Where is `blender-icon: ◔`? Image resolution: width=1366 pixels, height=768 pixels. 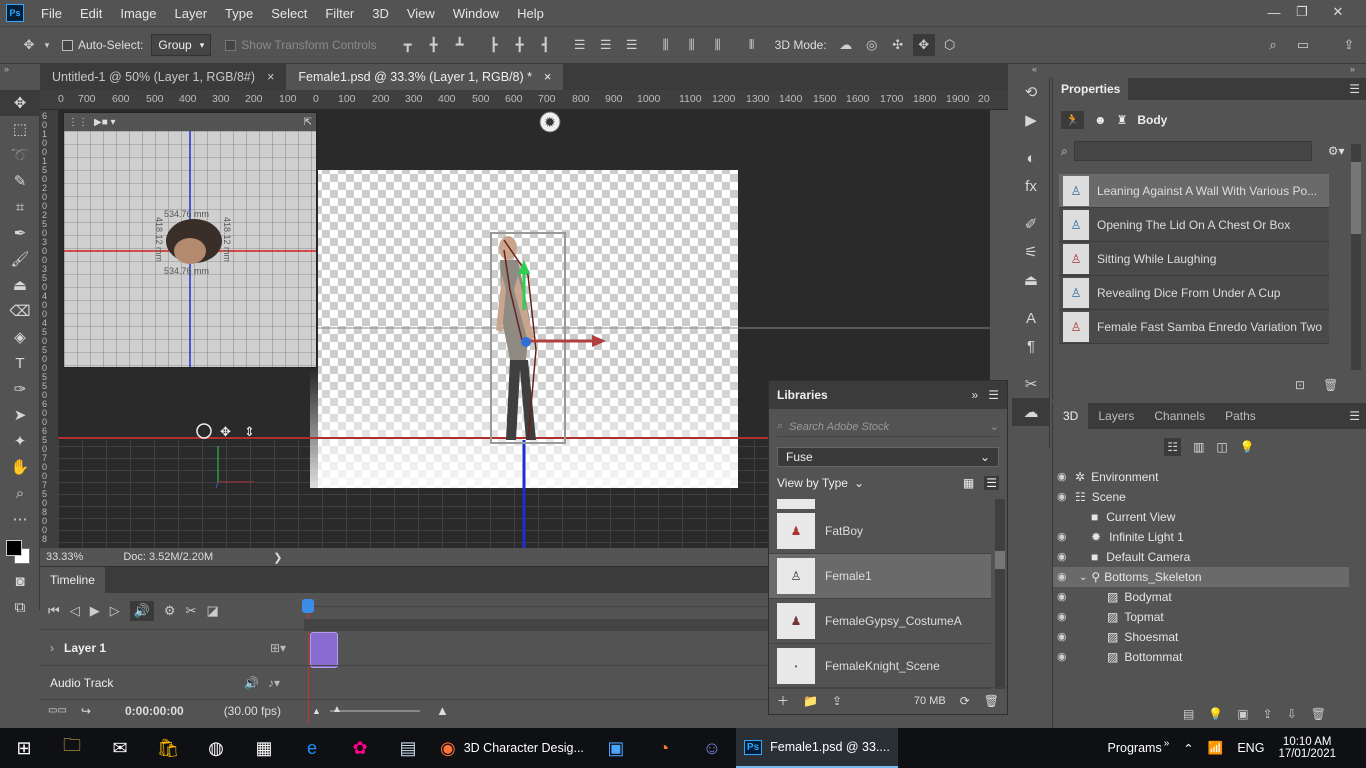
blender-icon: ◔ is located at coordinates (664, 748).